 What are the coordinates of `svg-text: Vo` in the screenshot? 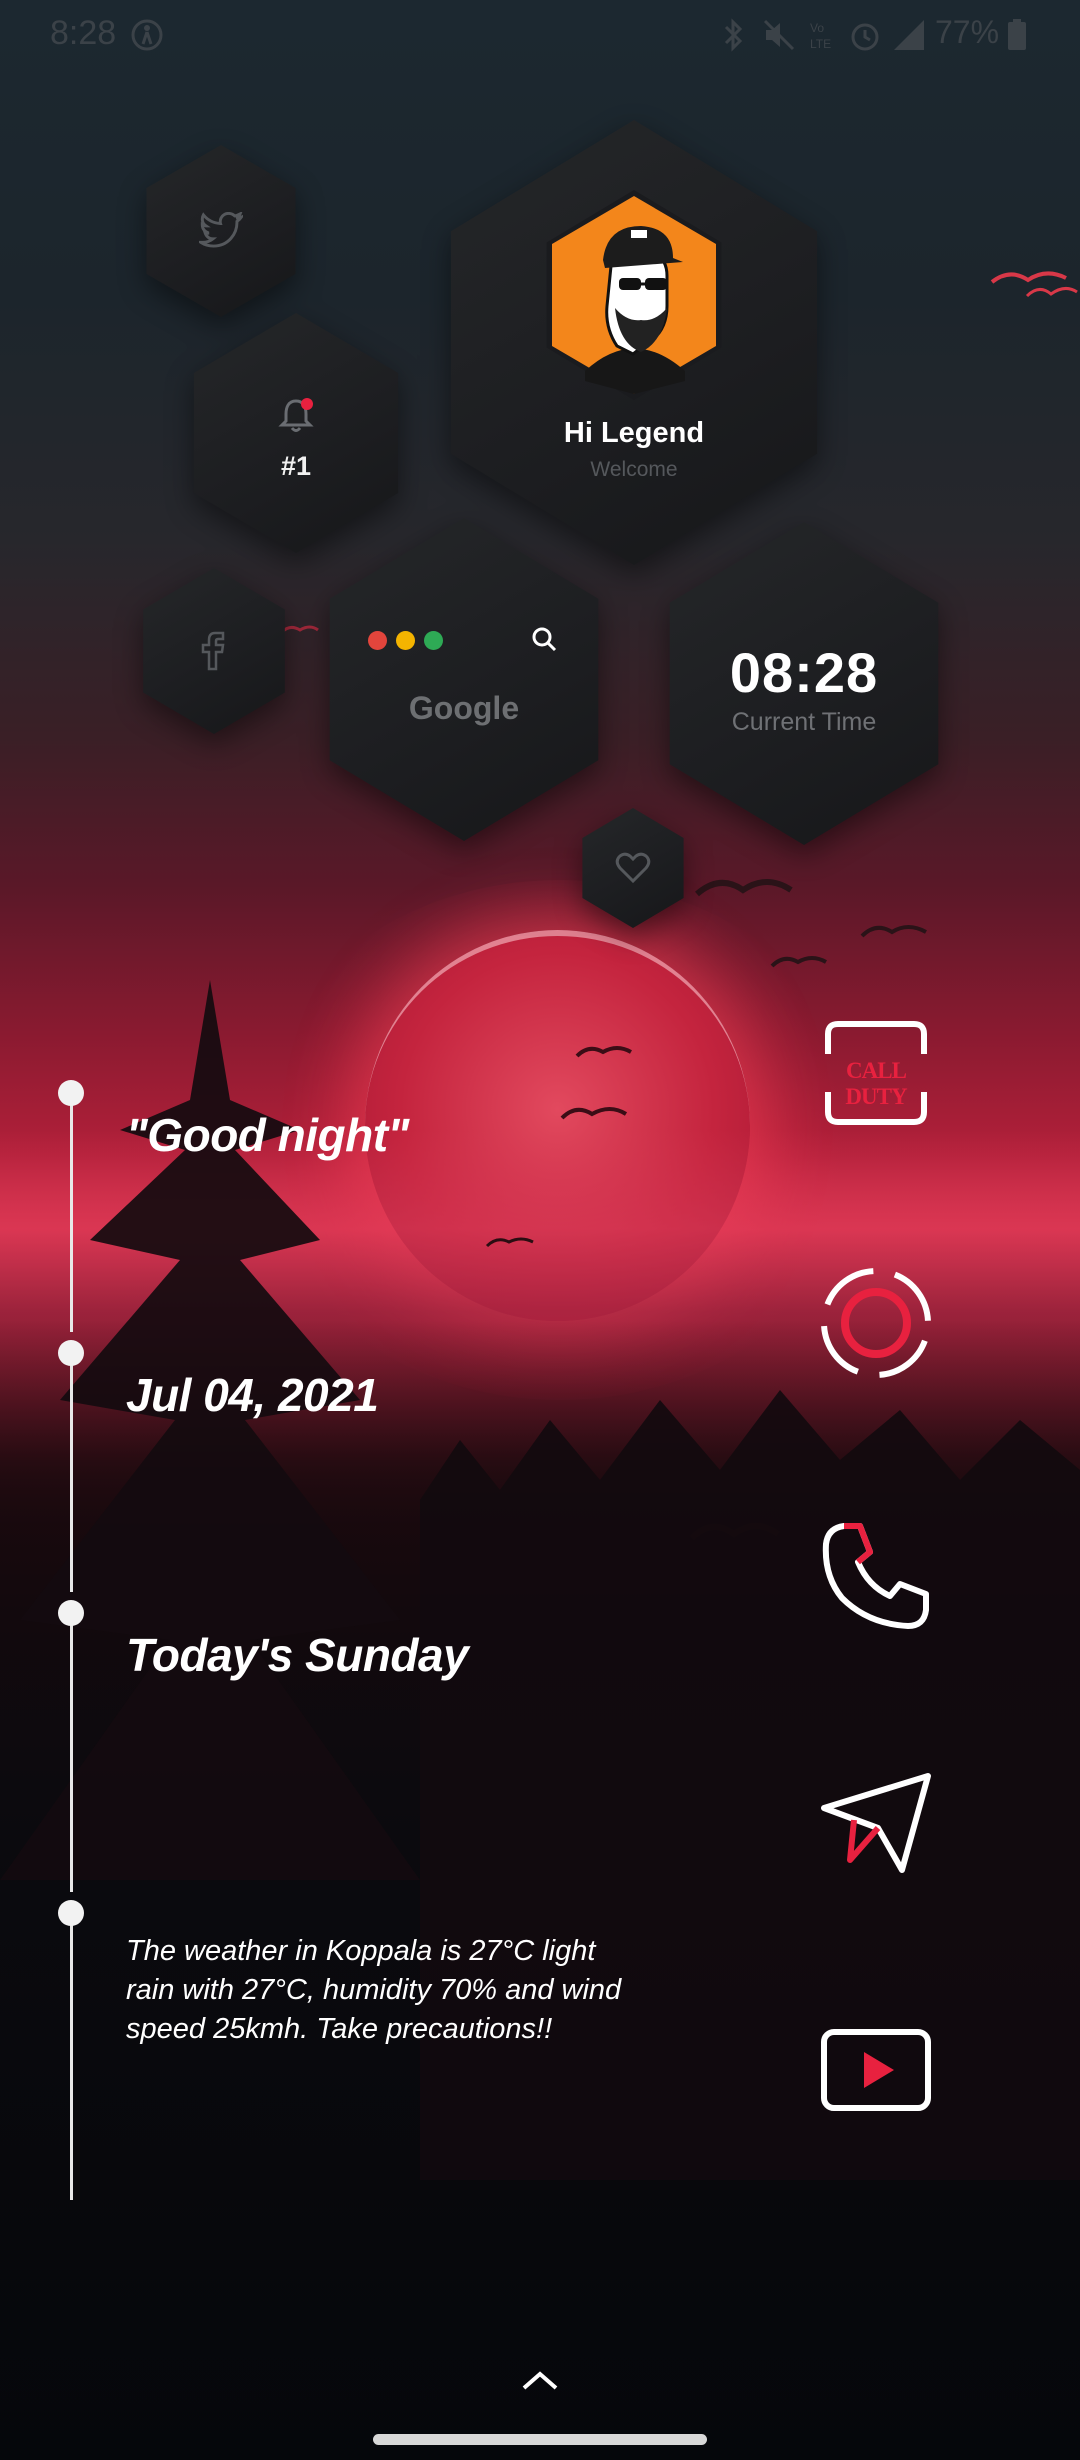 It's located at (817, 28).